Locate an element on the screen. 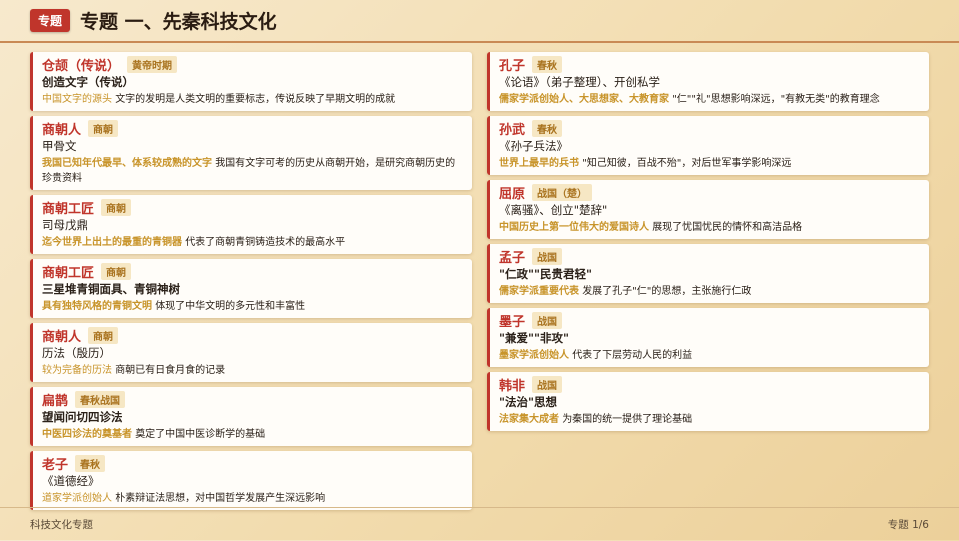  card-header: 孙武 春秋 is located at coordinates (710, 128).